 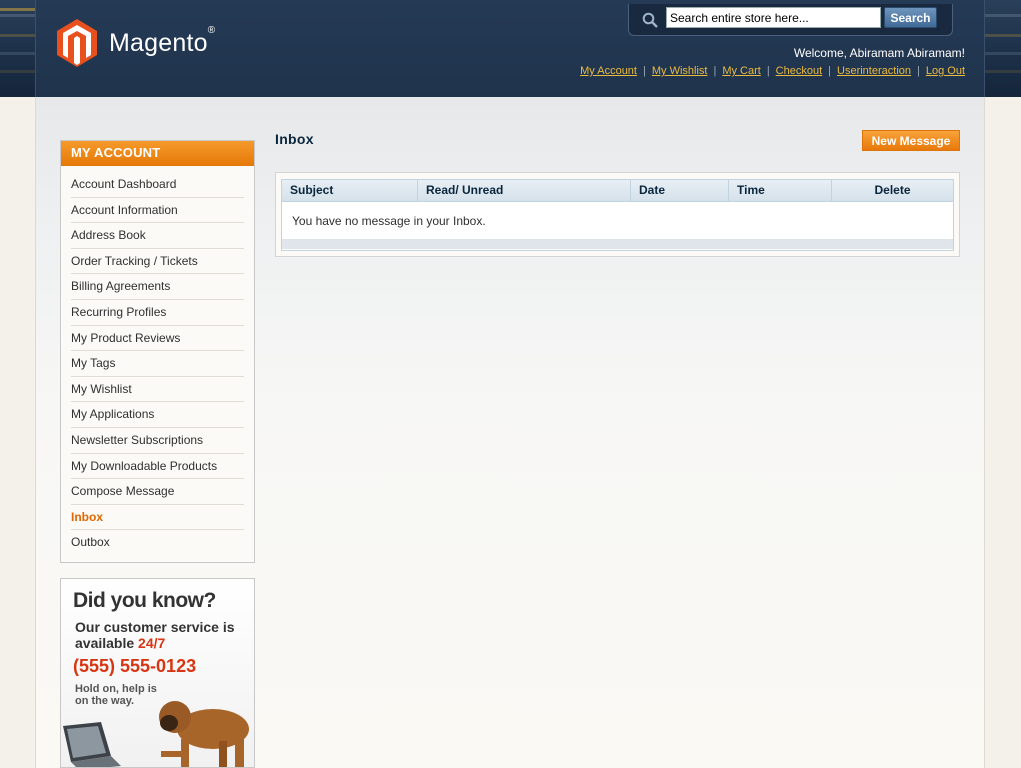 I want to click on page-title: Inbox, so click(x=294, y=139).